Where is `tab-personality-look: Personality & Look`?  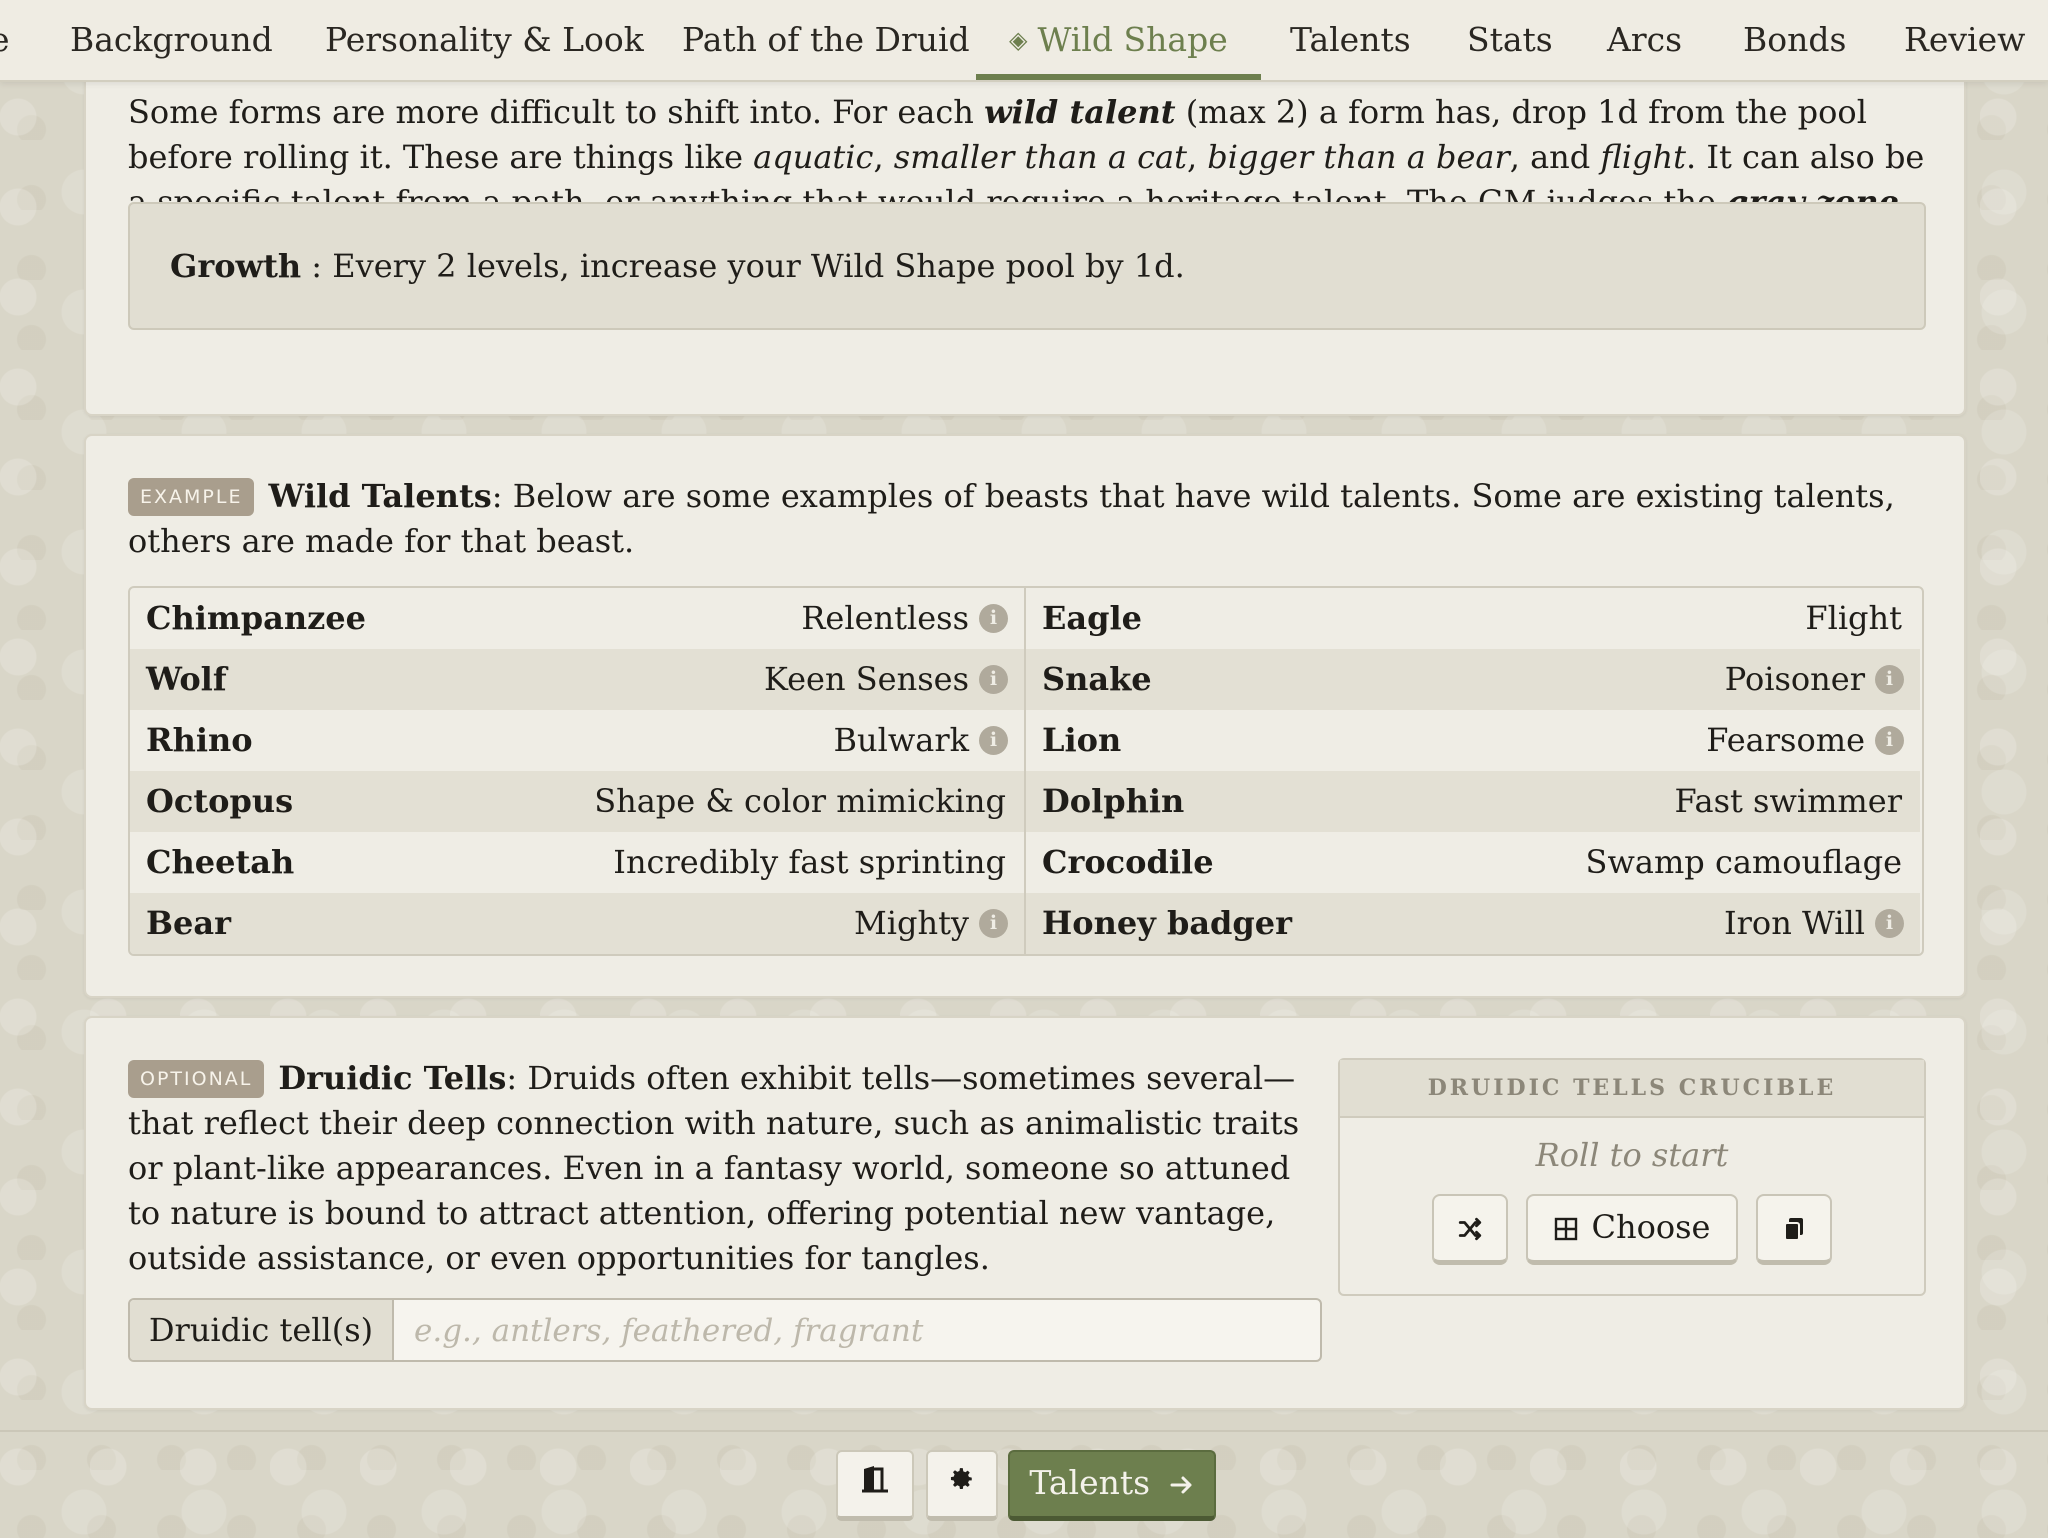
tab-personality-look: Personality & Look is located at coordinates (484, 40).